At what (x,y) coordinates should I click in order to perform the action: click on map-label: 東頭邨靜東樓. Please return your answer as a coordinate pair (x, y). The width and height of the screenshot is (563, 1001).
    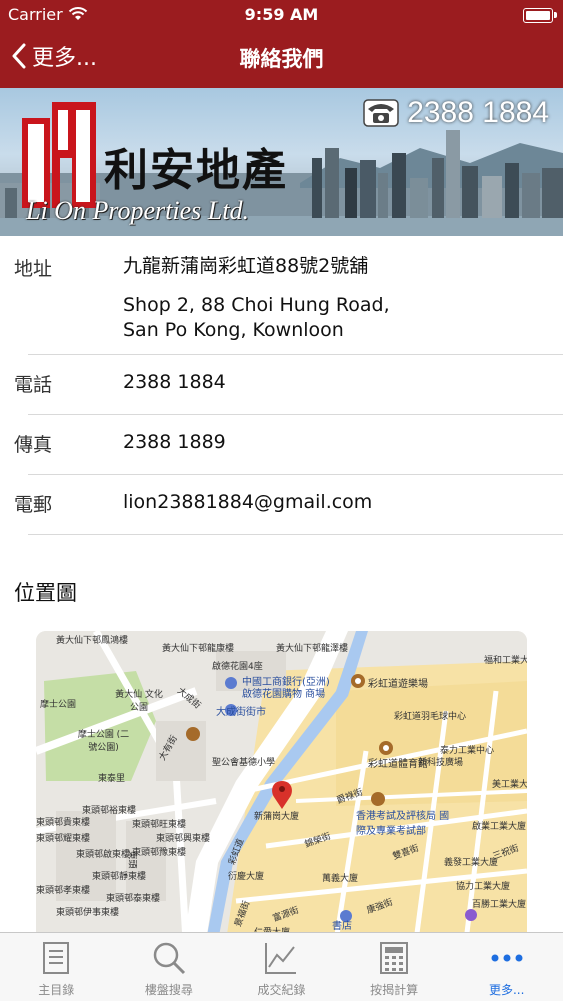
    Looking at the image, I should click on (119, 877).